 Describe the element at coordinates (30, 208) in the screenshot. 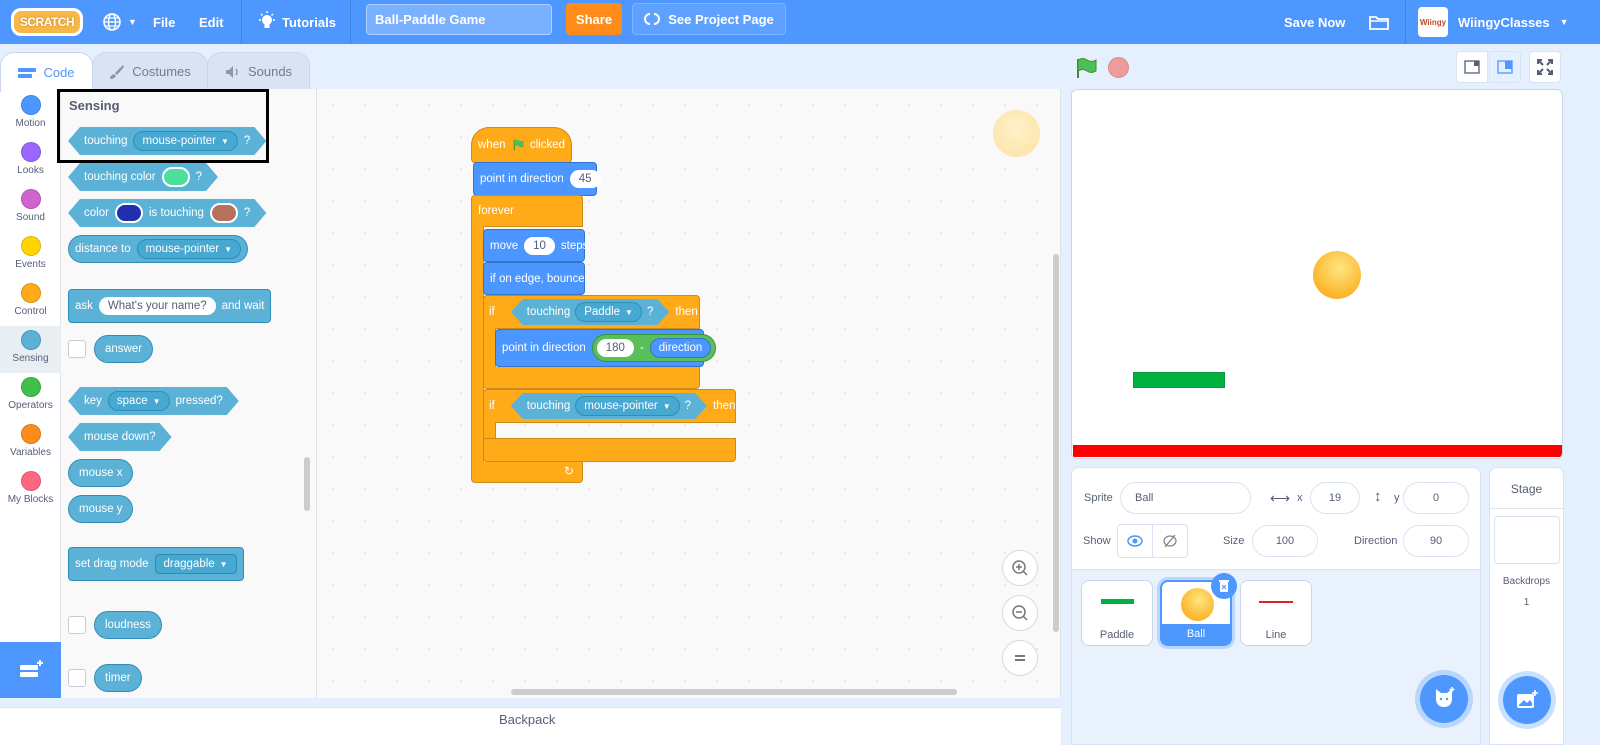

I see `category-sound: Sound` at that location.